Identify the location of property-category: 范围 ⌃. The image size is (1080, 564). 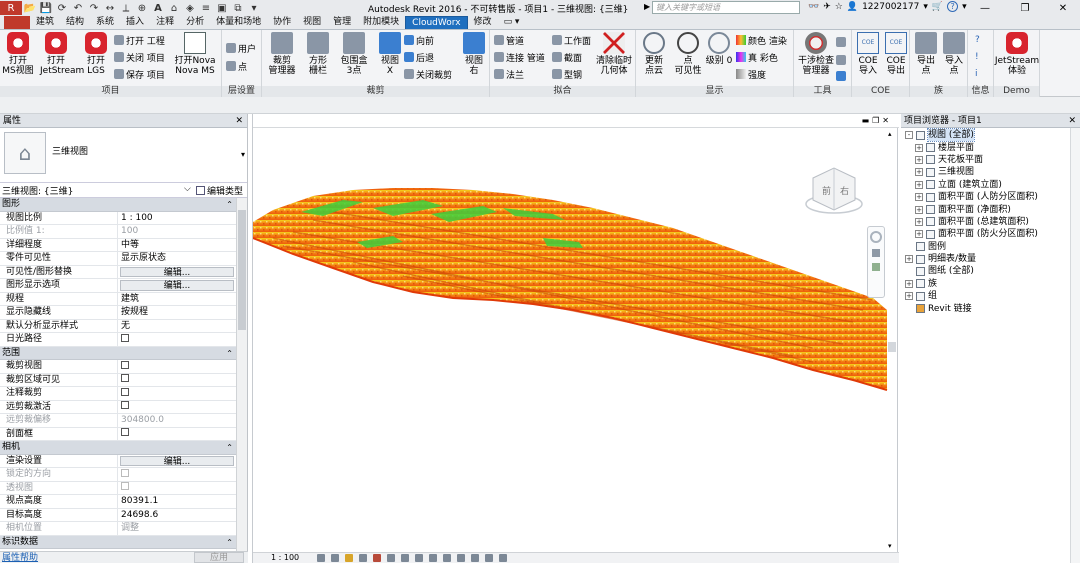
(118, 353).